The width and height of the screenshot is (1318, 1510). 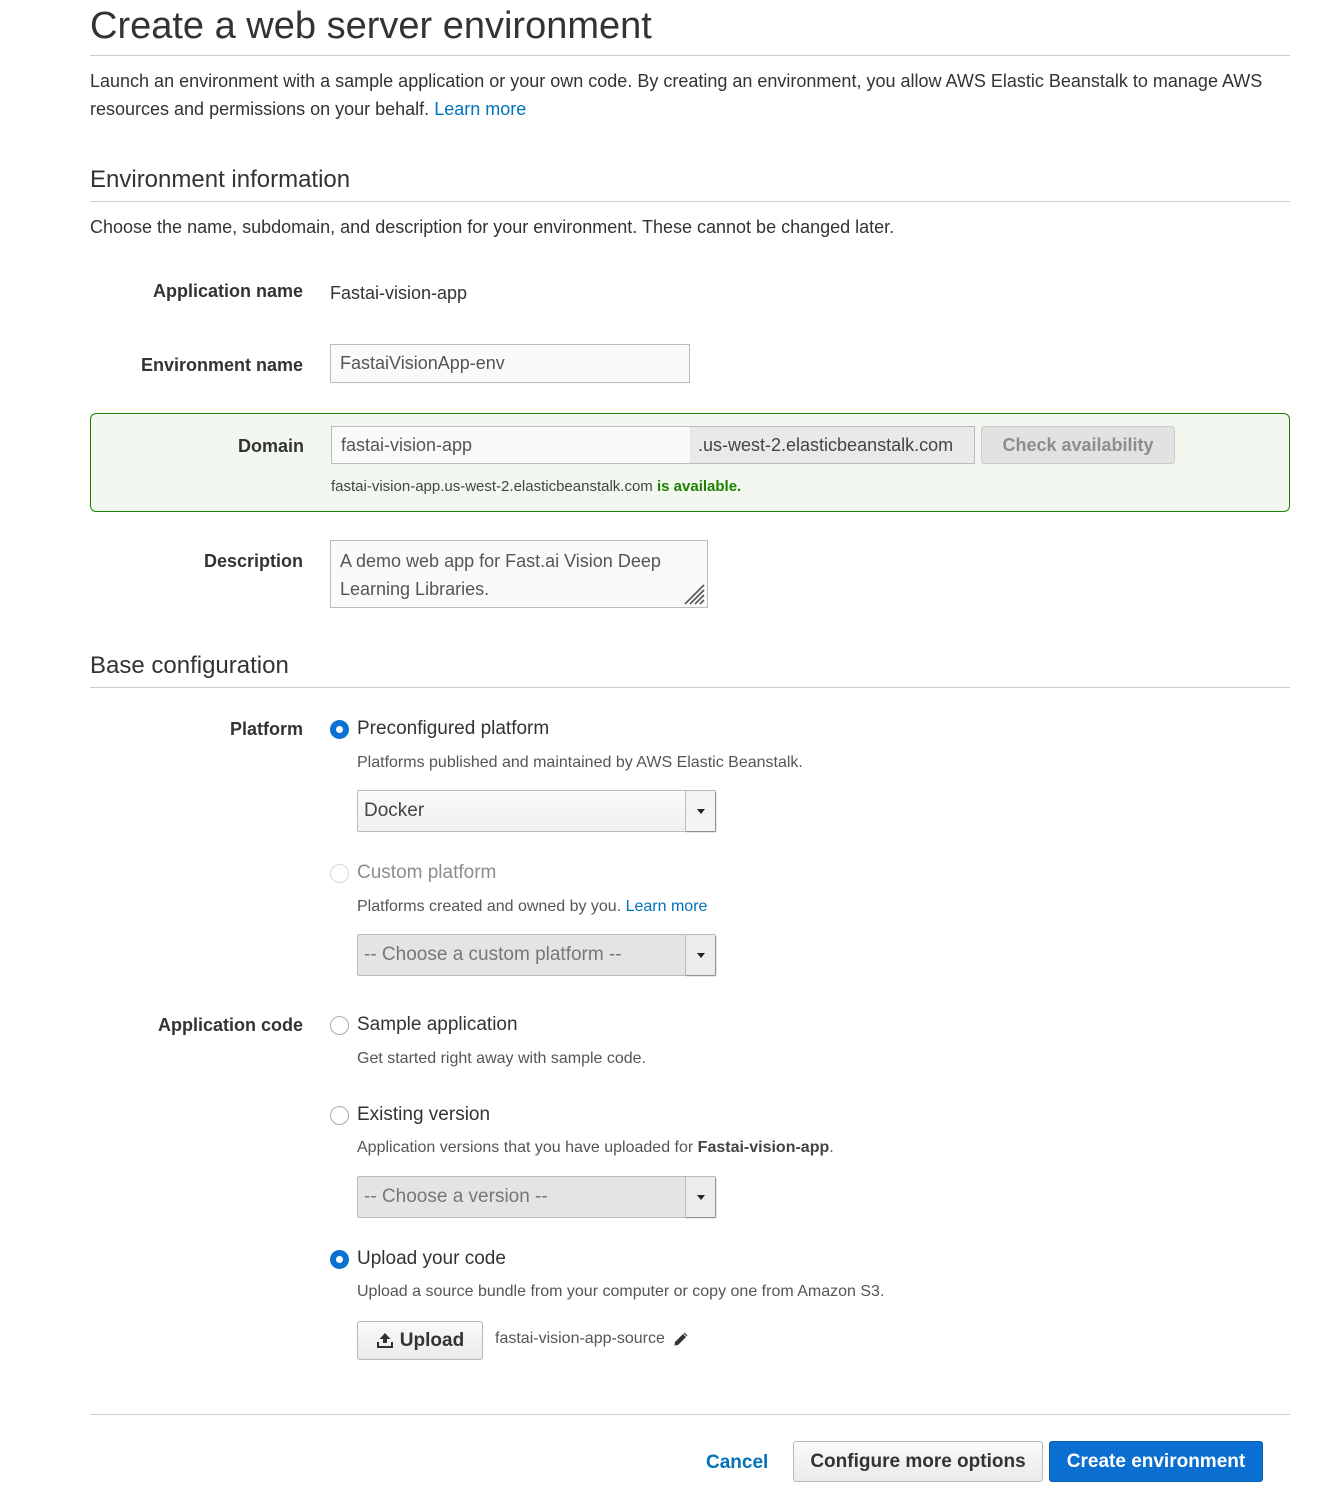 What do you see at coordinates (384, 1340) in the screenshot?
I see `upload-icon` at bounding box center [384, 1340].